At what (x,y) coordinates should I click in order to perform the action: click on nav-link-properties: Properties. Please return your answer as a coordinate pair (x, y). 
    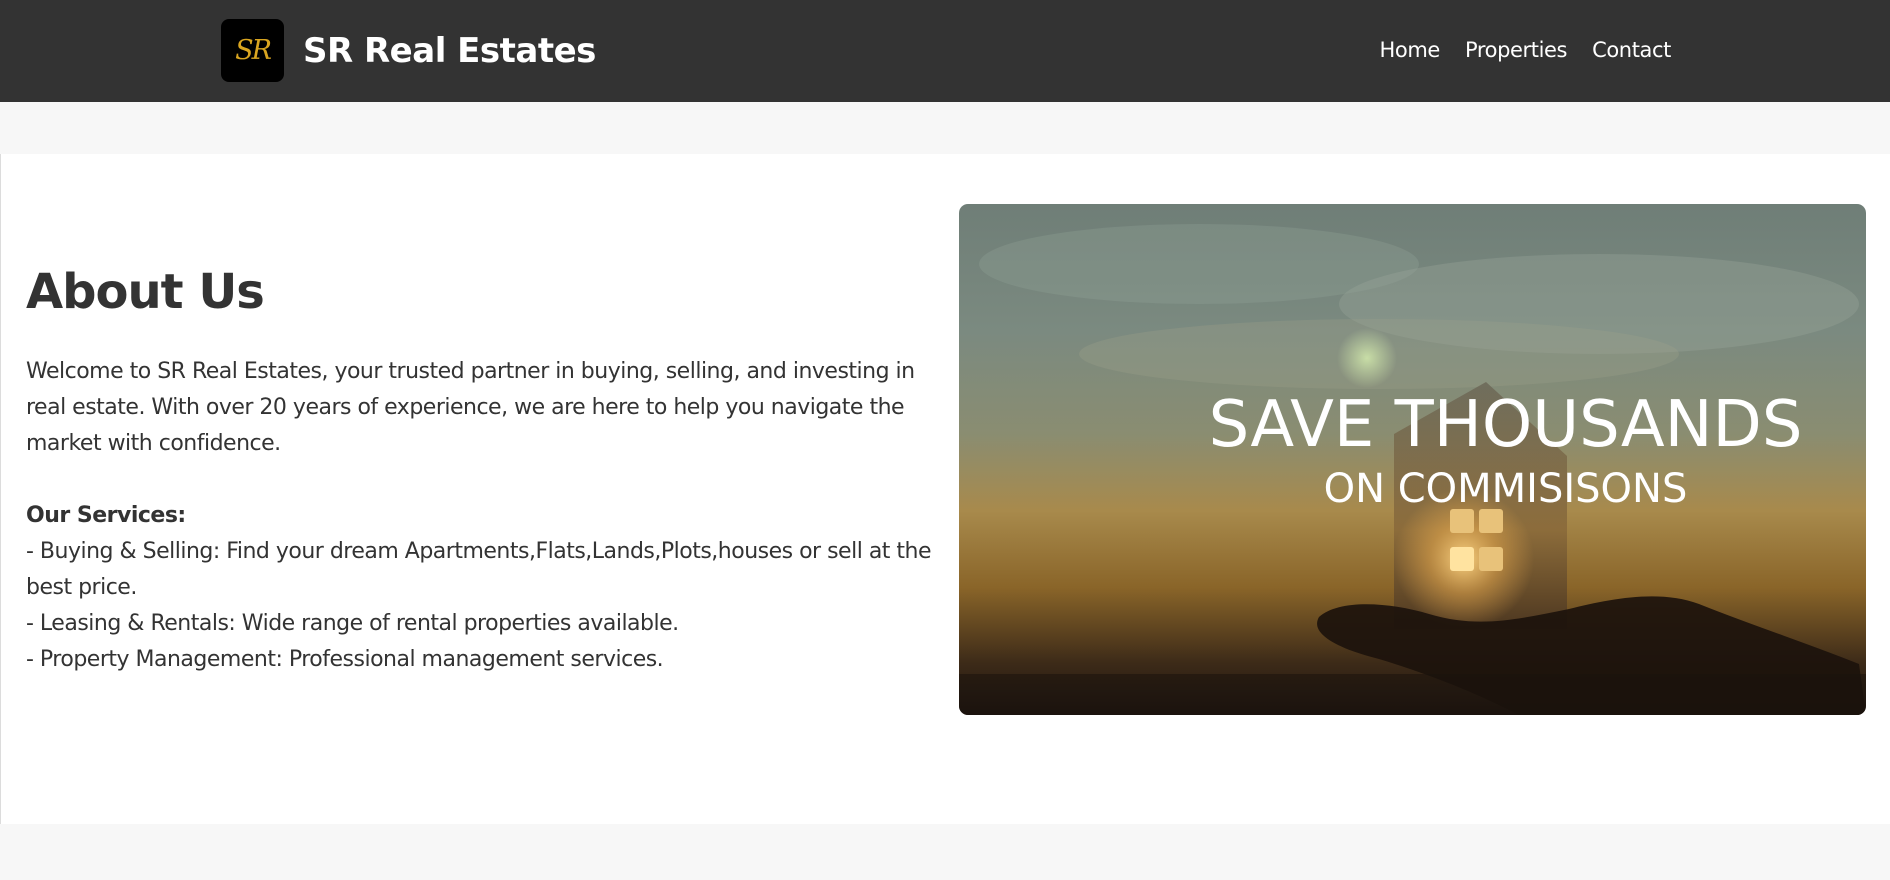
    Looking at the image, I should click on (1516, 50).